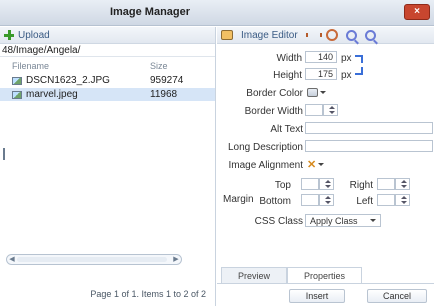 The image size is (434, 306). I want to click on editor-tabs: Preview Properties, so click(292, 275).